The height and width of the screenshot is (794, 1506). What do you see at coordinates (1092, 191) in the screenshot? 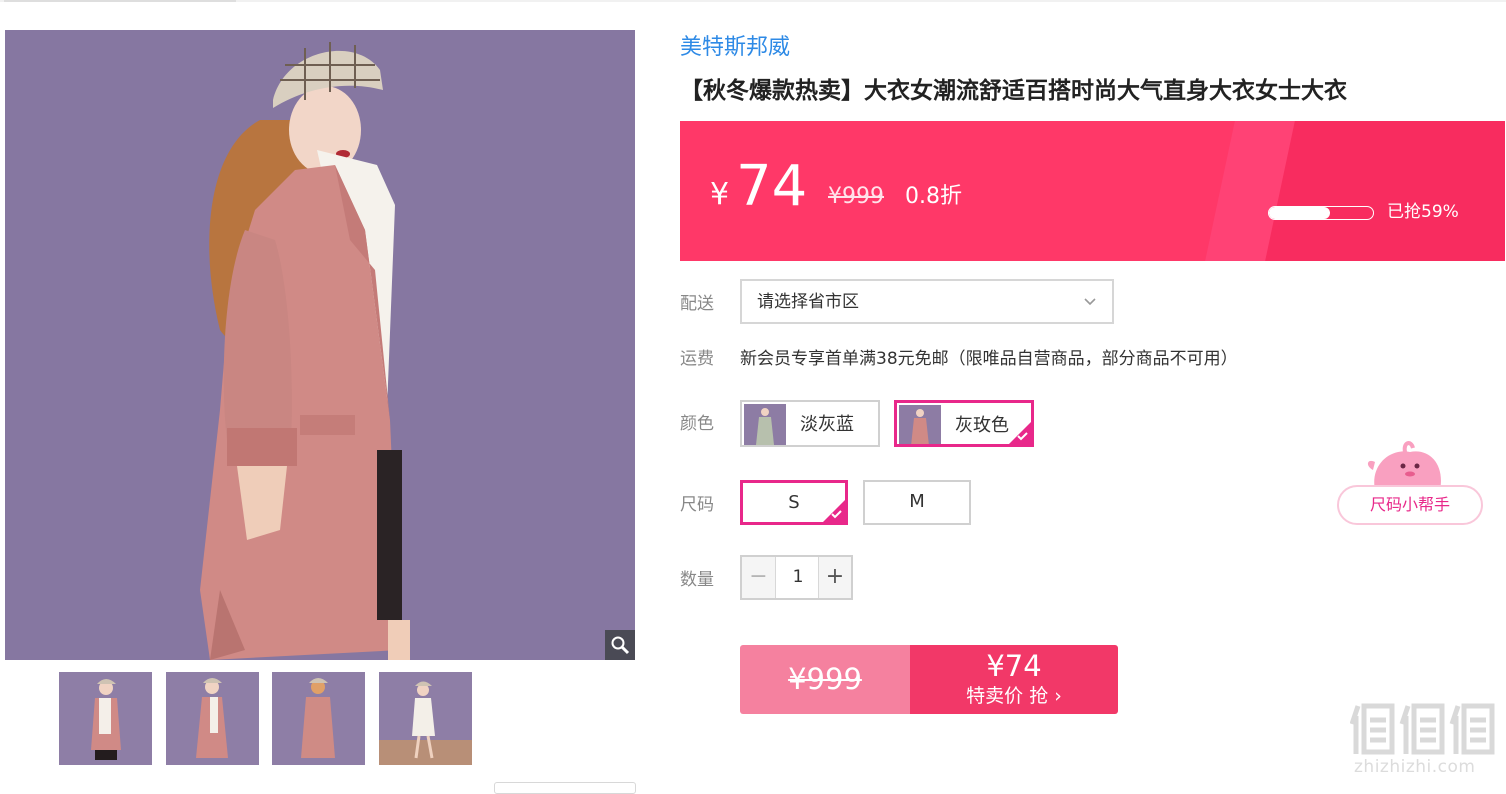
I see `price-banner: ¥ 74 ¥999 0.8折 已抢59%` at bounding box center [1092, 191].